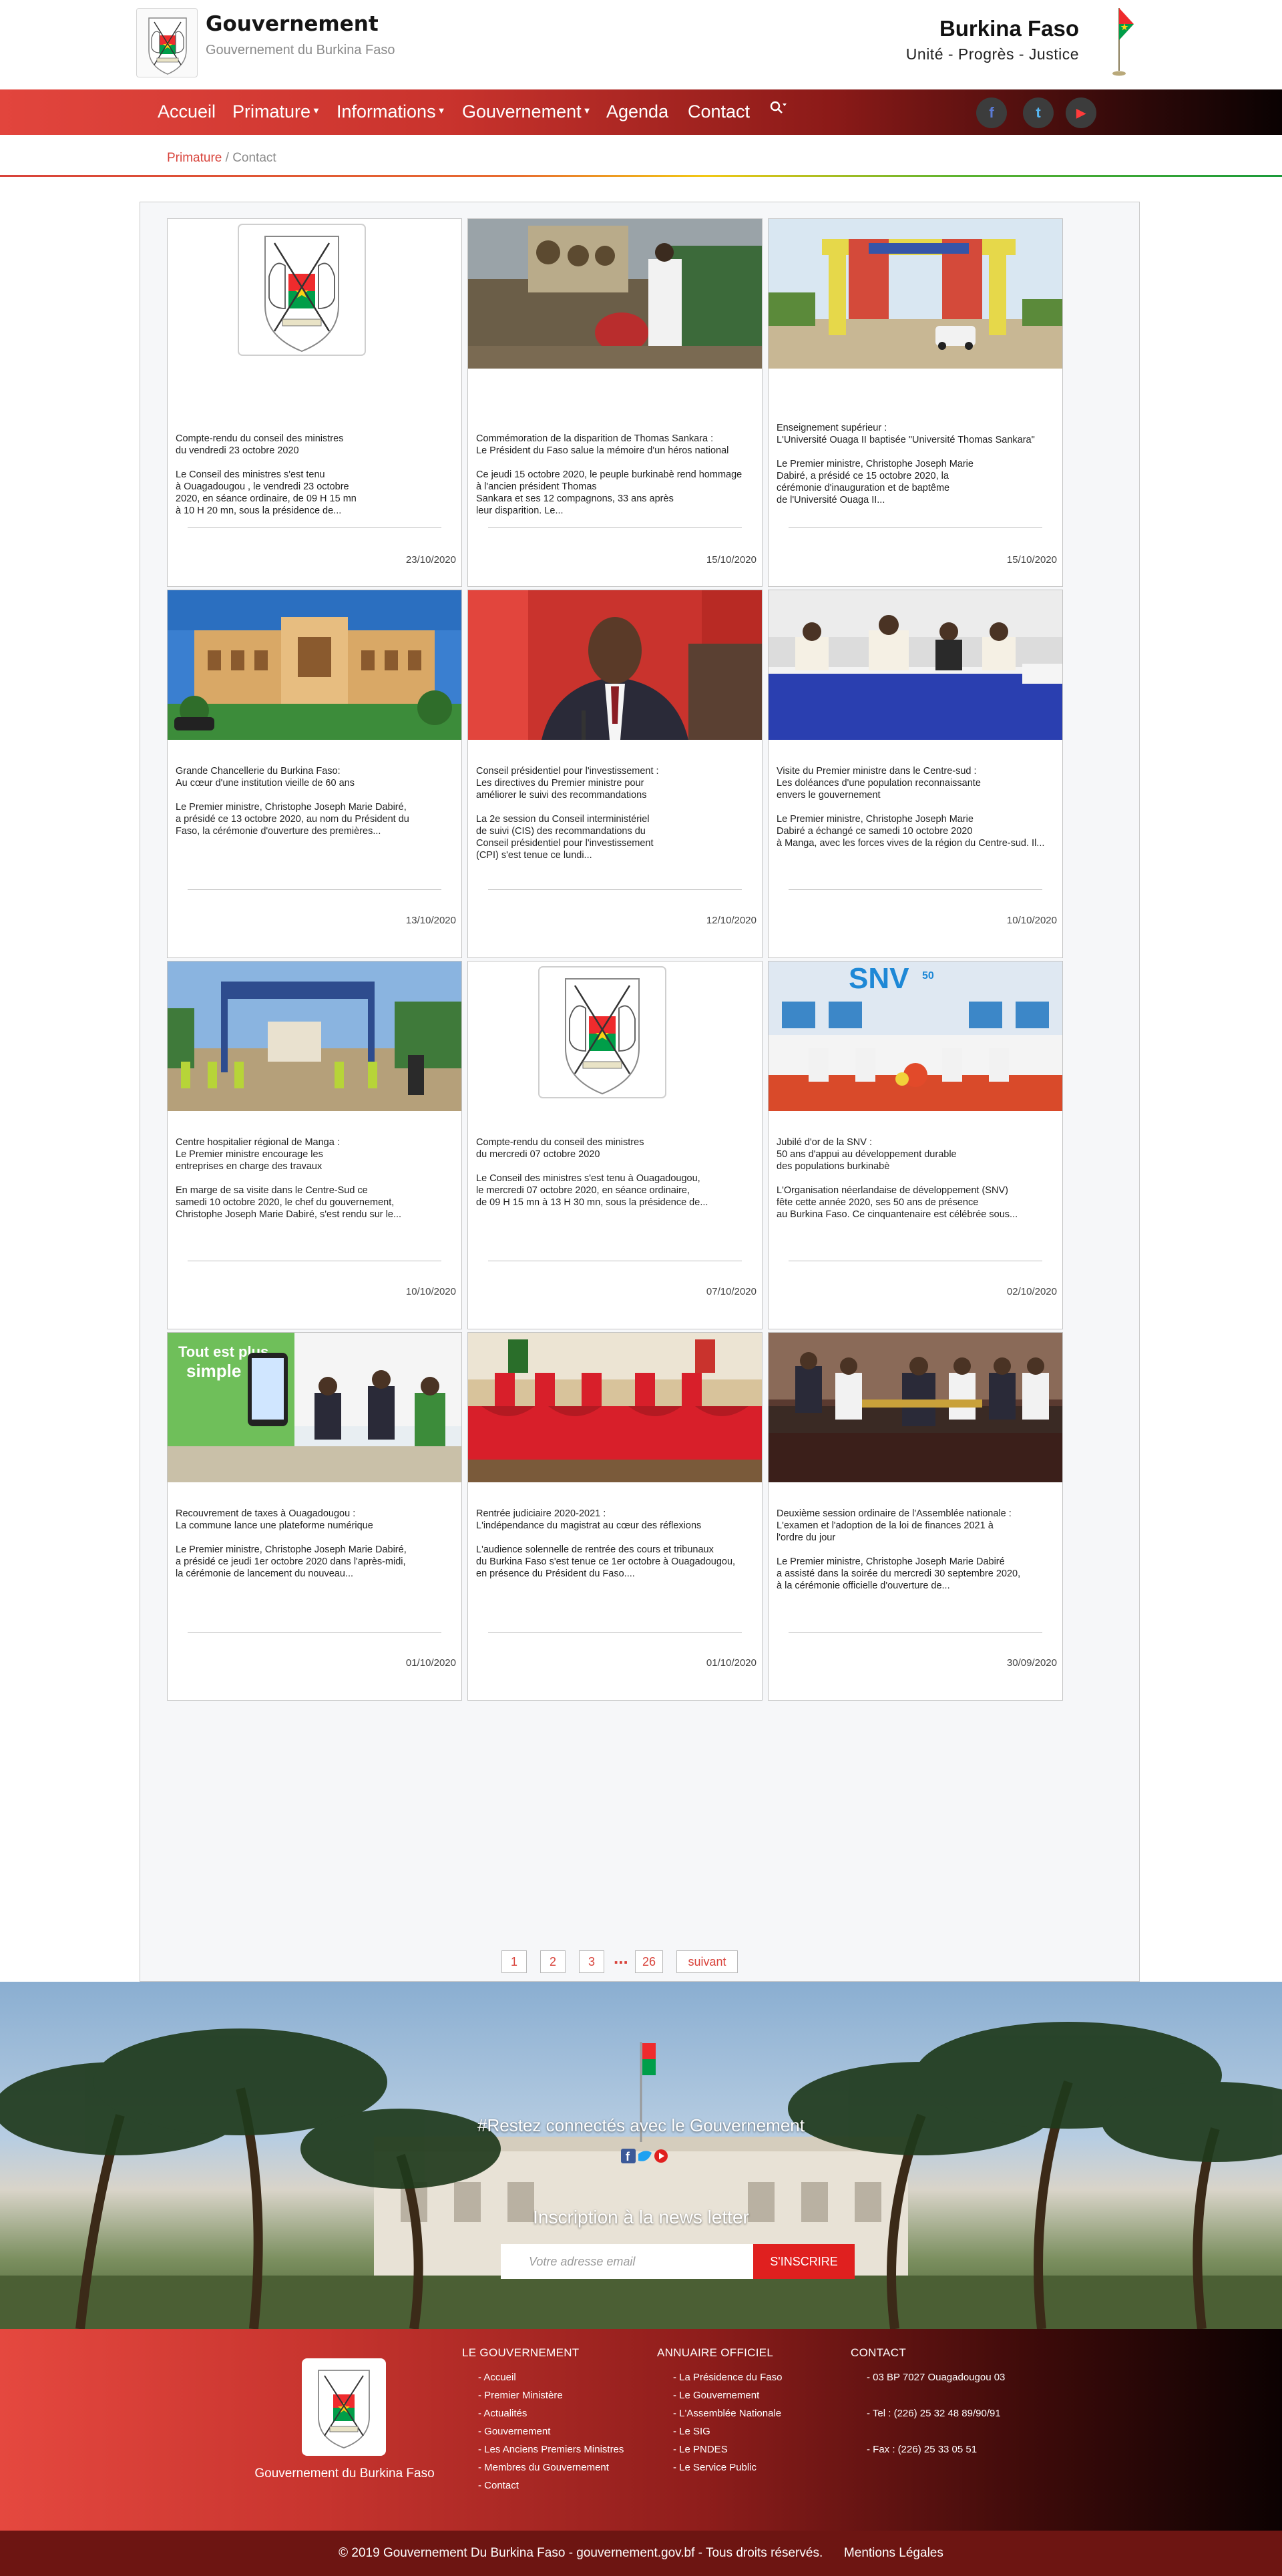 This screenshot has height=2576, width=1282. Describe the element at coordinates (194, 158) in the screenshot. I see `breadcrumb-link-primature: Primature` at that location.